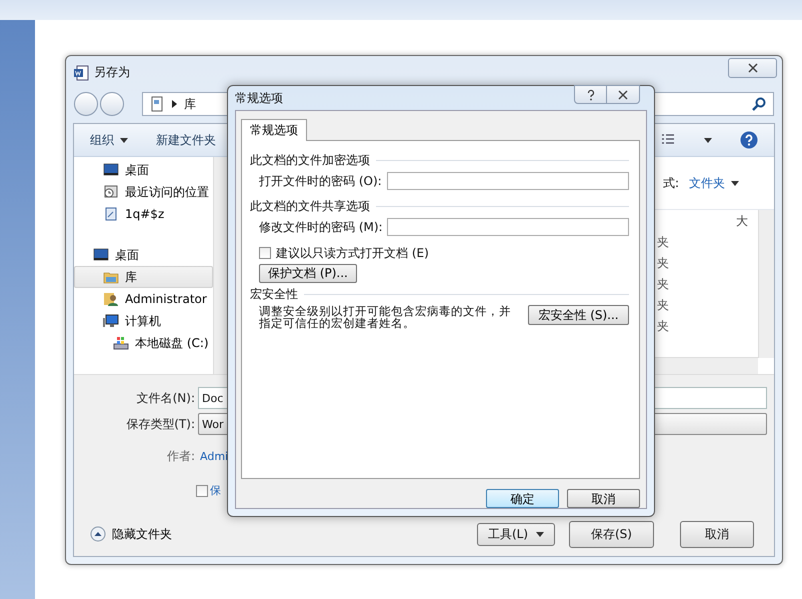 The height and width of the screenshot is (599, 802). I want to click on new-folder-button: 新建文件夹, so click(186, 140).